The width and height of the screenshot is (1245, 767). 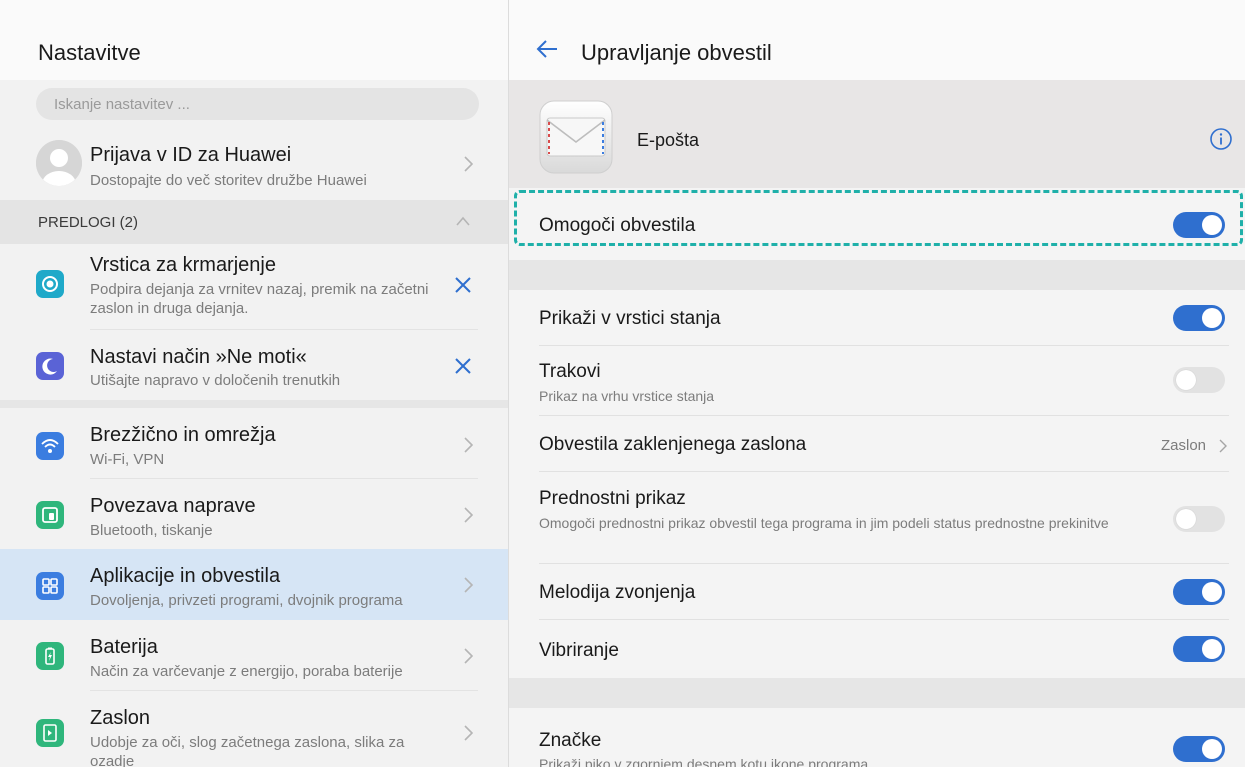 I want to click on row-label: Prednostni prikaz, so click(x=612, y=498).